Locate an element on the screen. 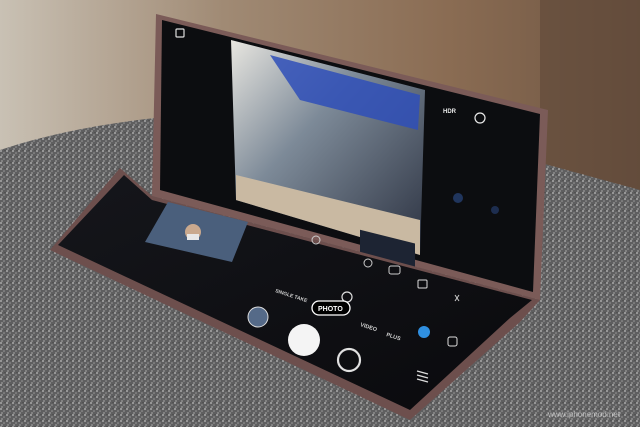 This screenshot has width=640, height=427. hdr-label: HDR is located at coordinates (450, 112).